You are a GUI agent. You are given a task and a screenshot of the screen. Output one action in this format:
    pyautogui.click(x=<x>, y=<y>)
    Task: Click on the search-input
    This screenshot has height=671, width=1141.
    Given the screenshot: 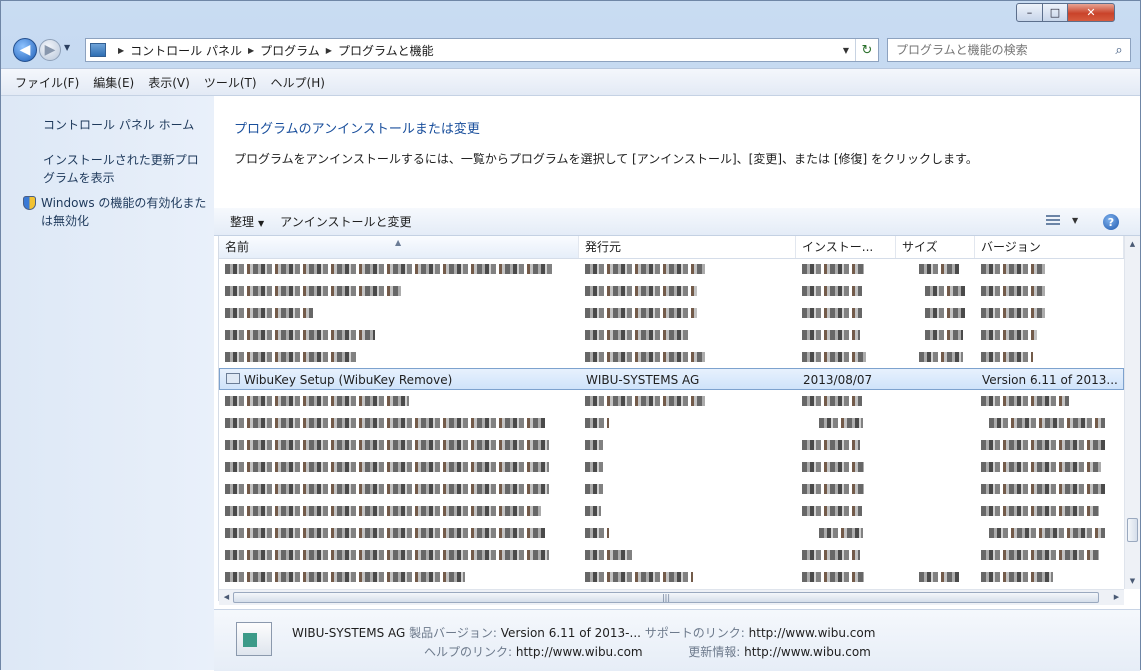 What is the action you would take?
    pyautogui.click(x=998, y=50)
    